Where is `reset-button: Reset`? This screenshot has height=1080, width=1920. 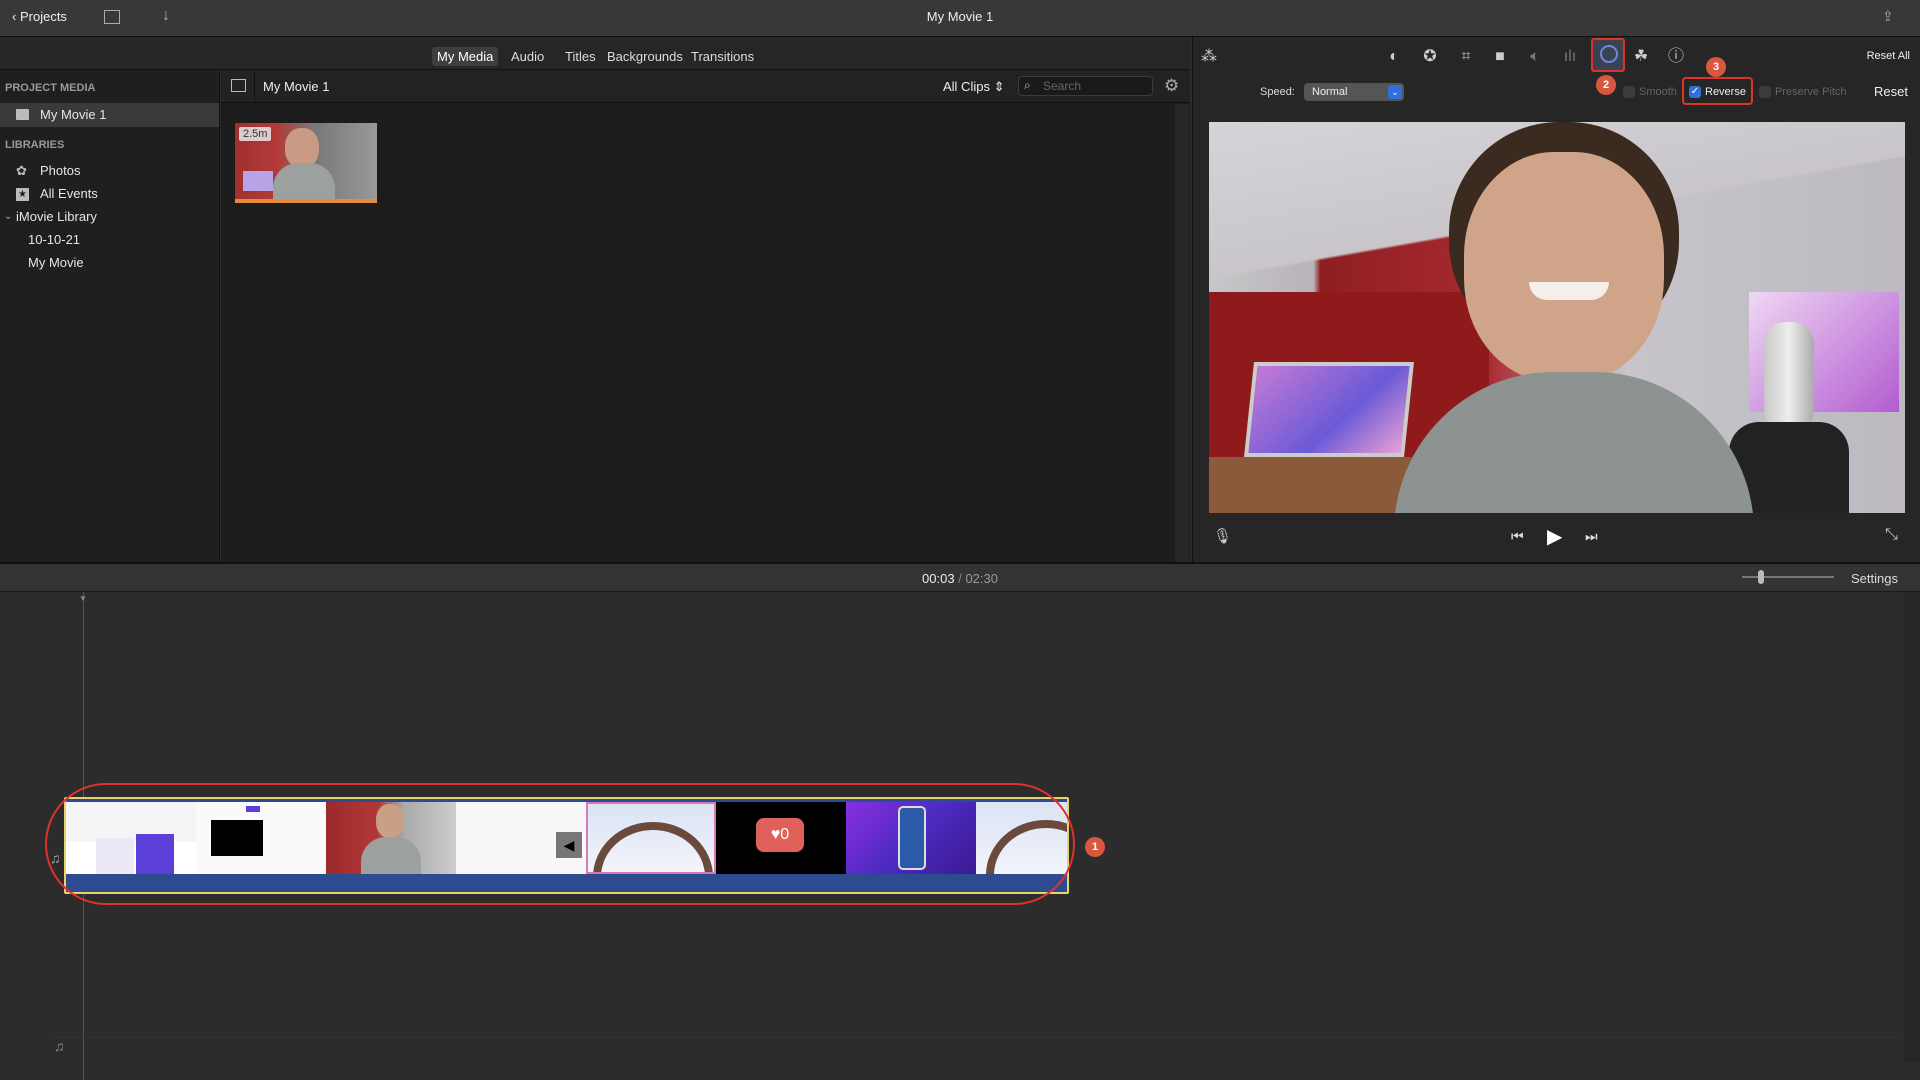 reset-button: Reset is located at coordinates (1891, 91).